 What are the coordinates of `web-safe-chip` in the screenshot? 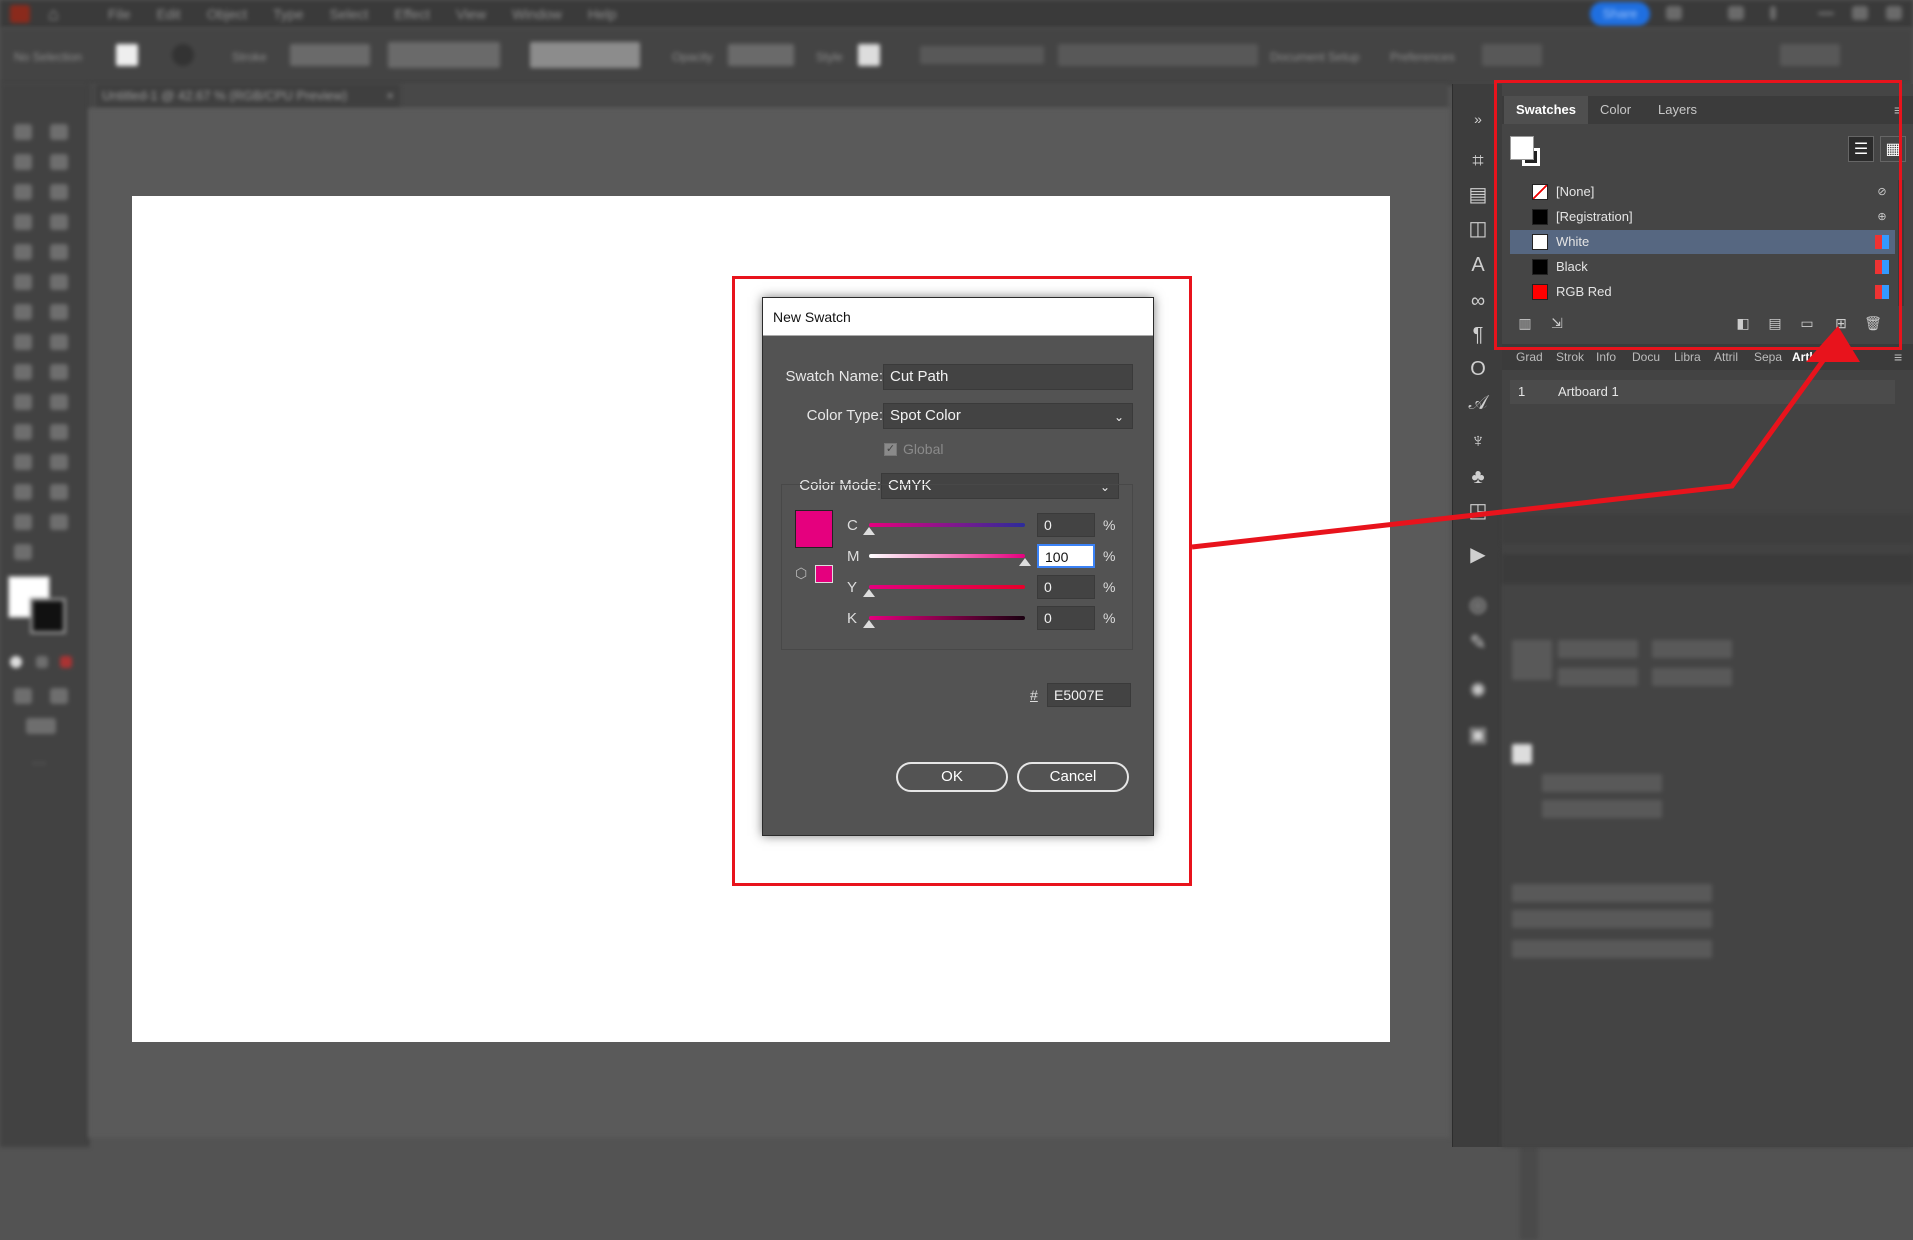 It's located at (824, 574).